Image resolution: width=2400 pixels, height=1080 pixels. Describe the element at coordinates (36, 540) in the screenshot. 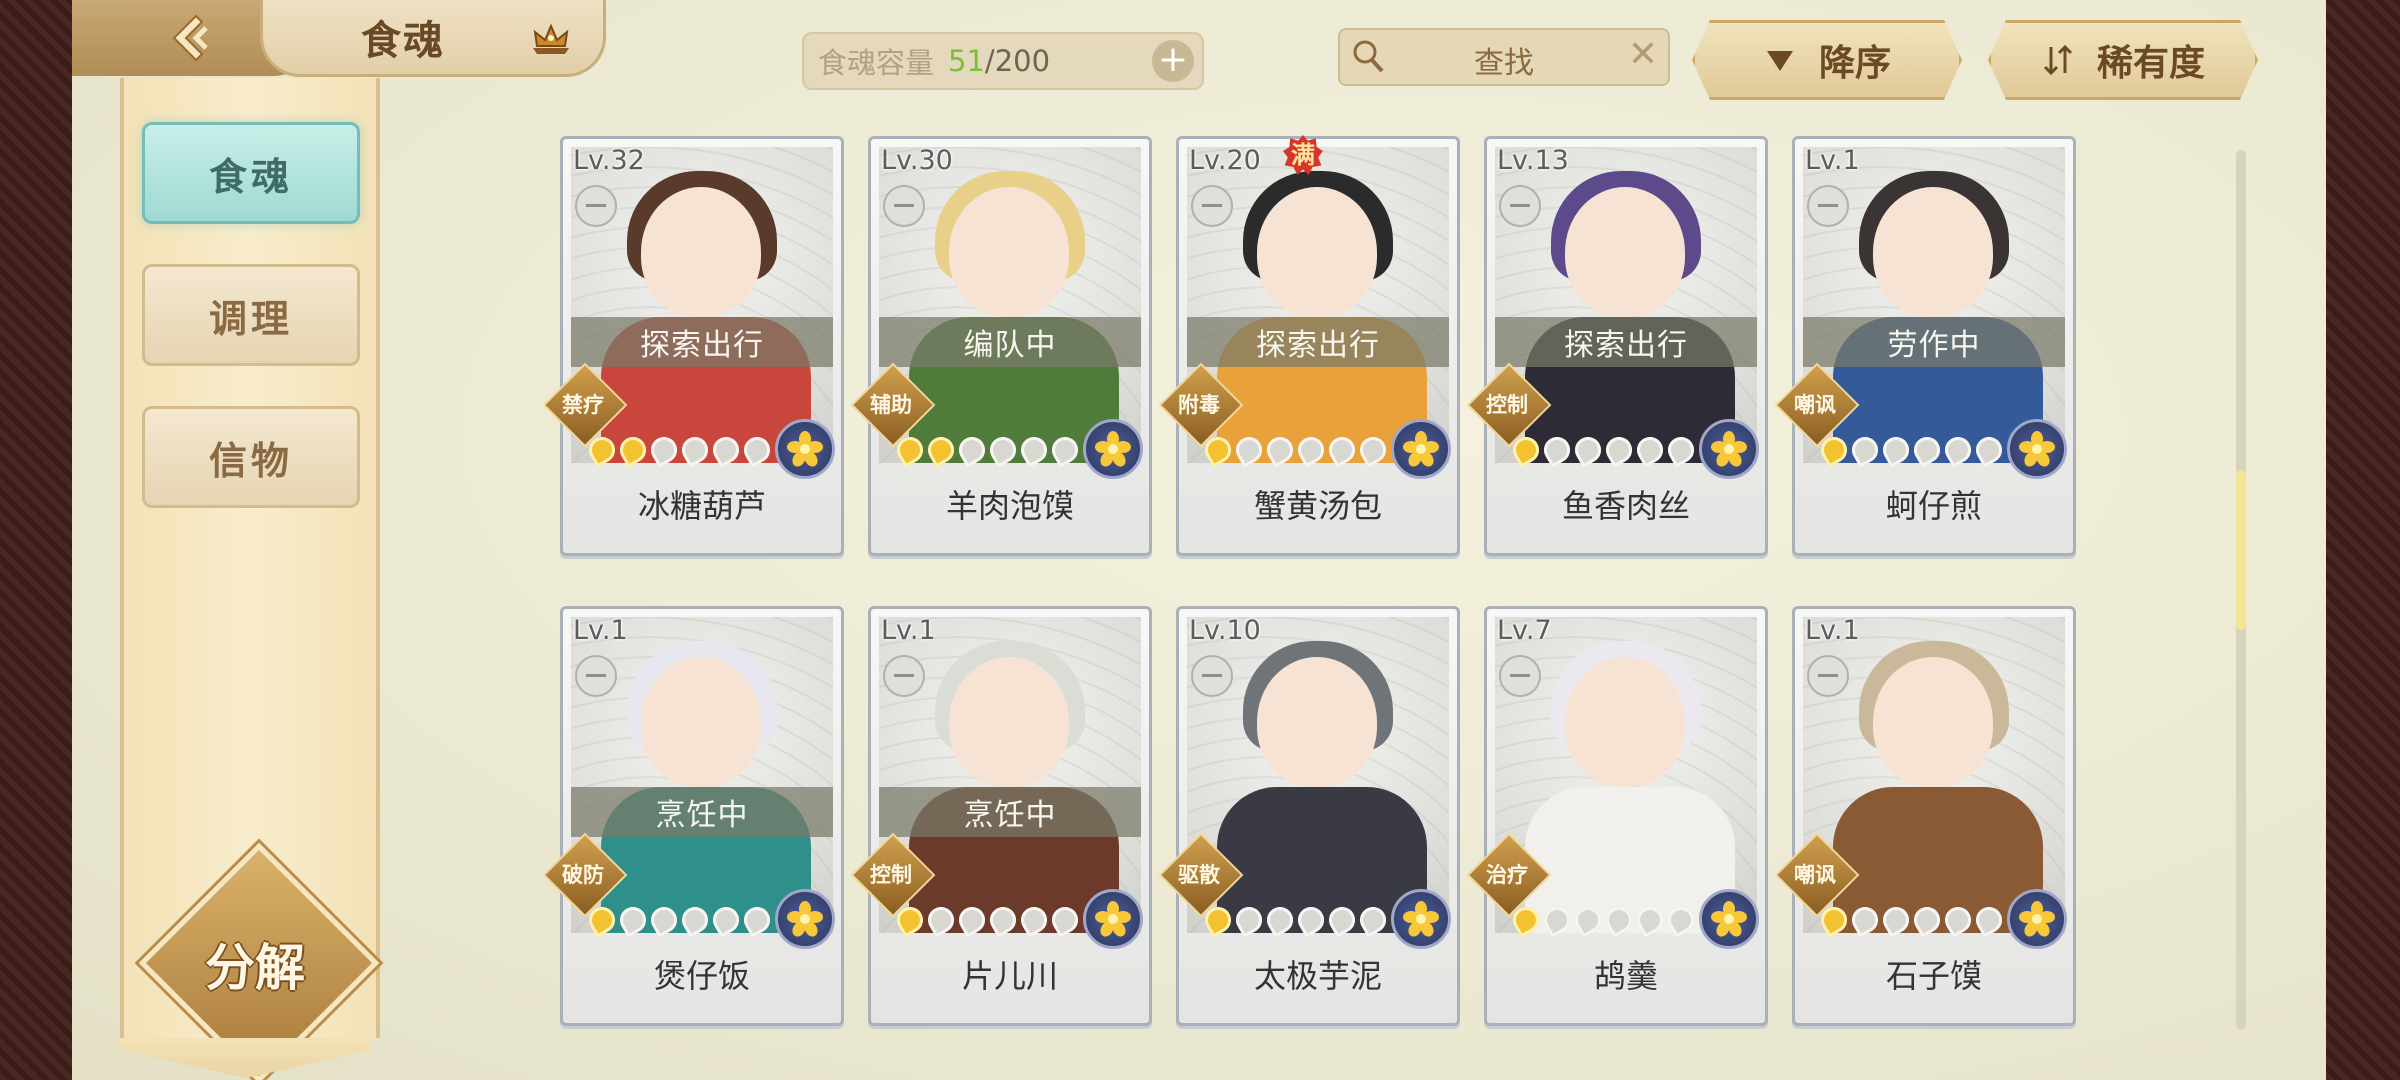

I see `left-wood-border` at that location.